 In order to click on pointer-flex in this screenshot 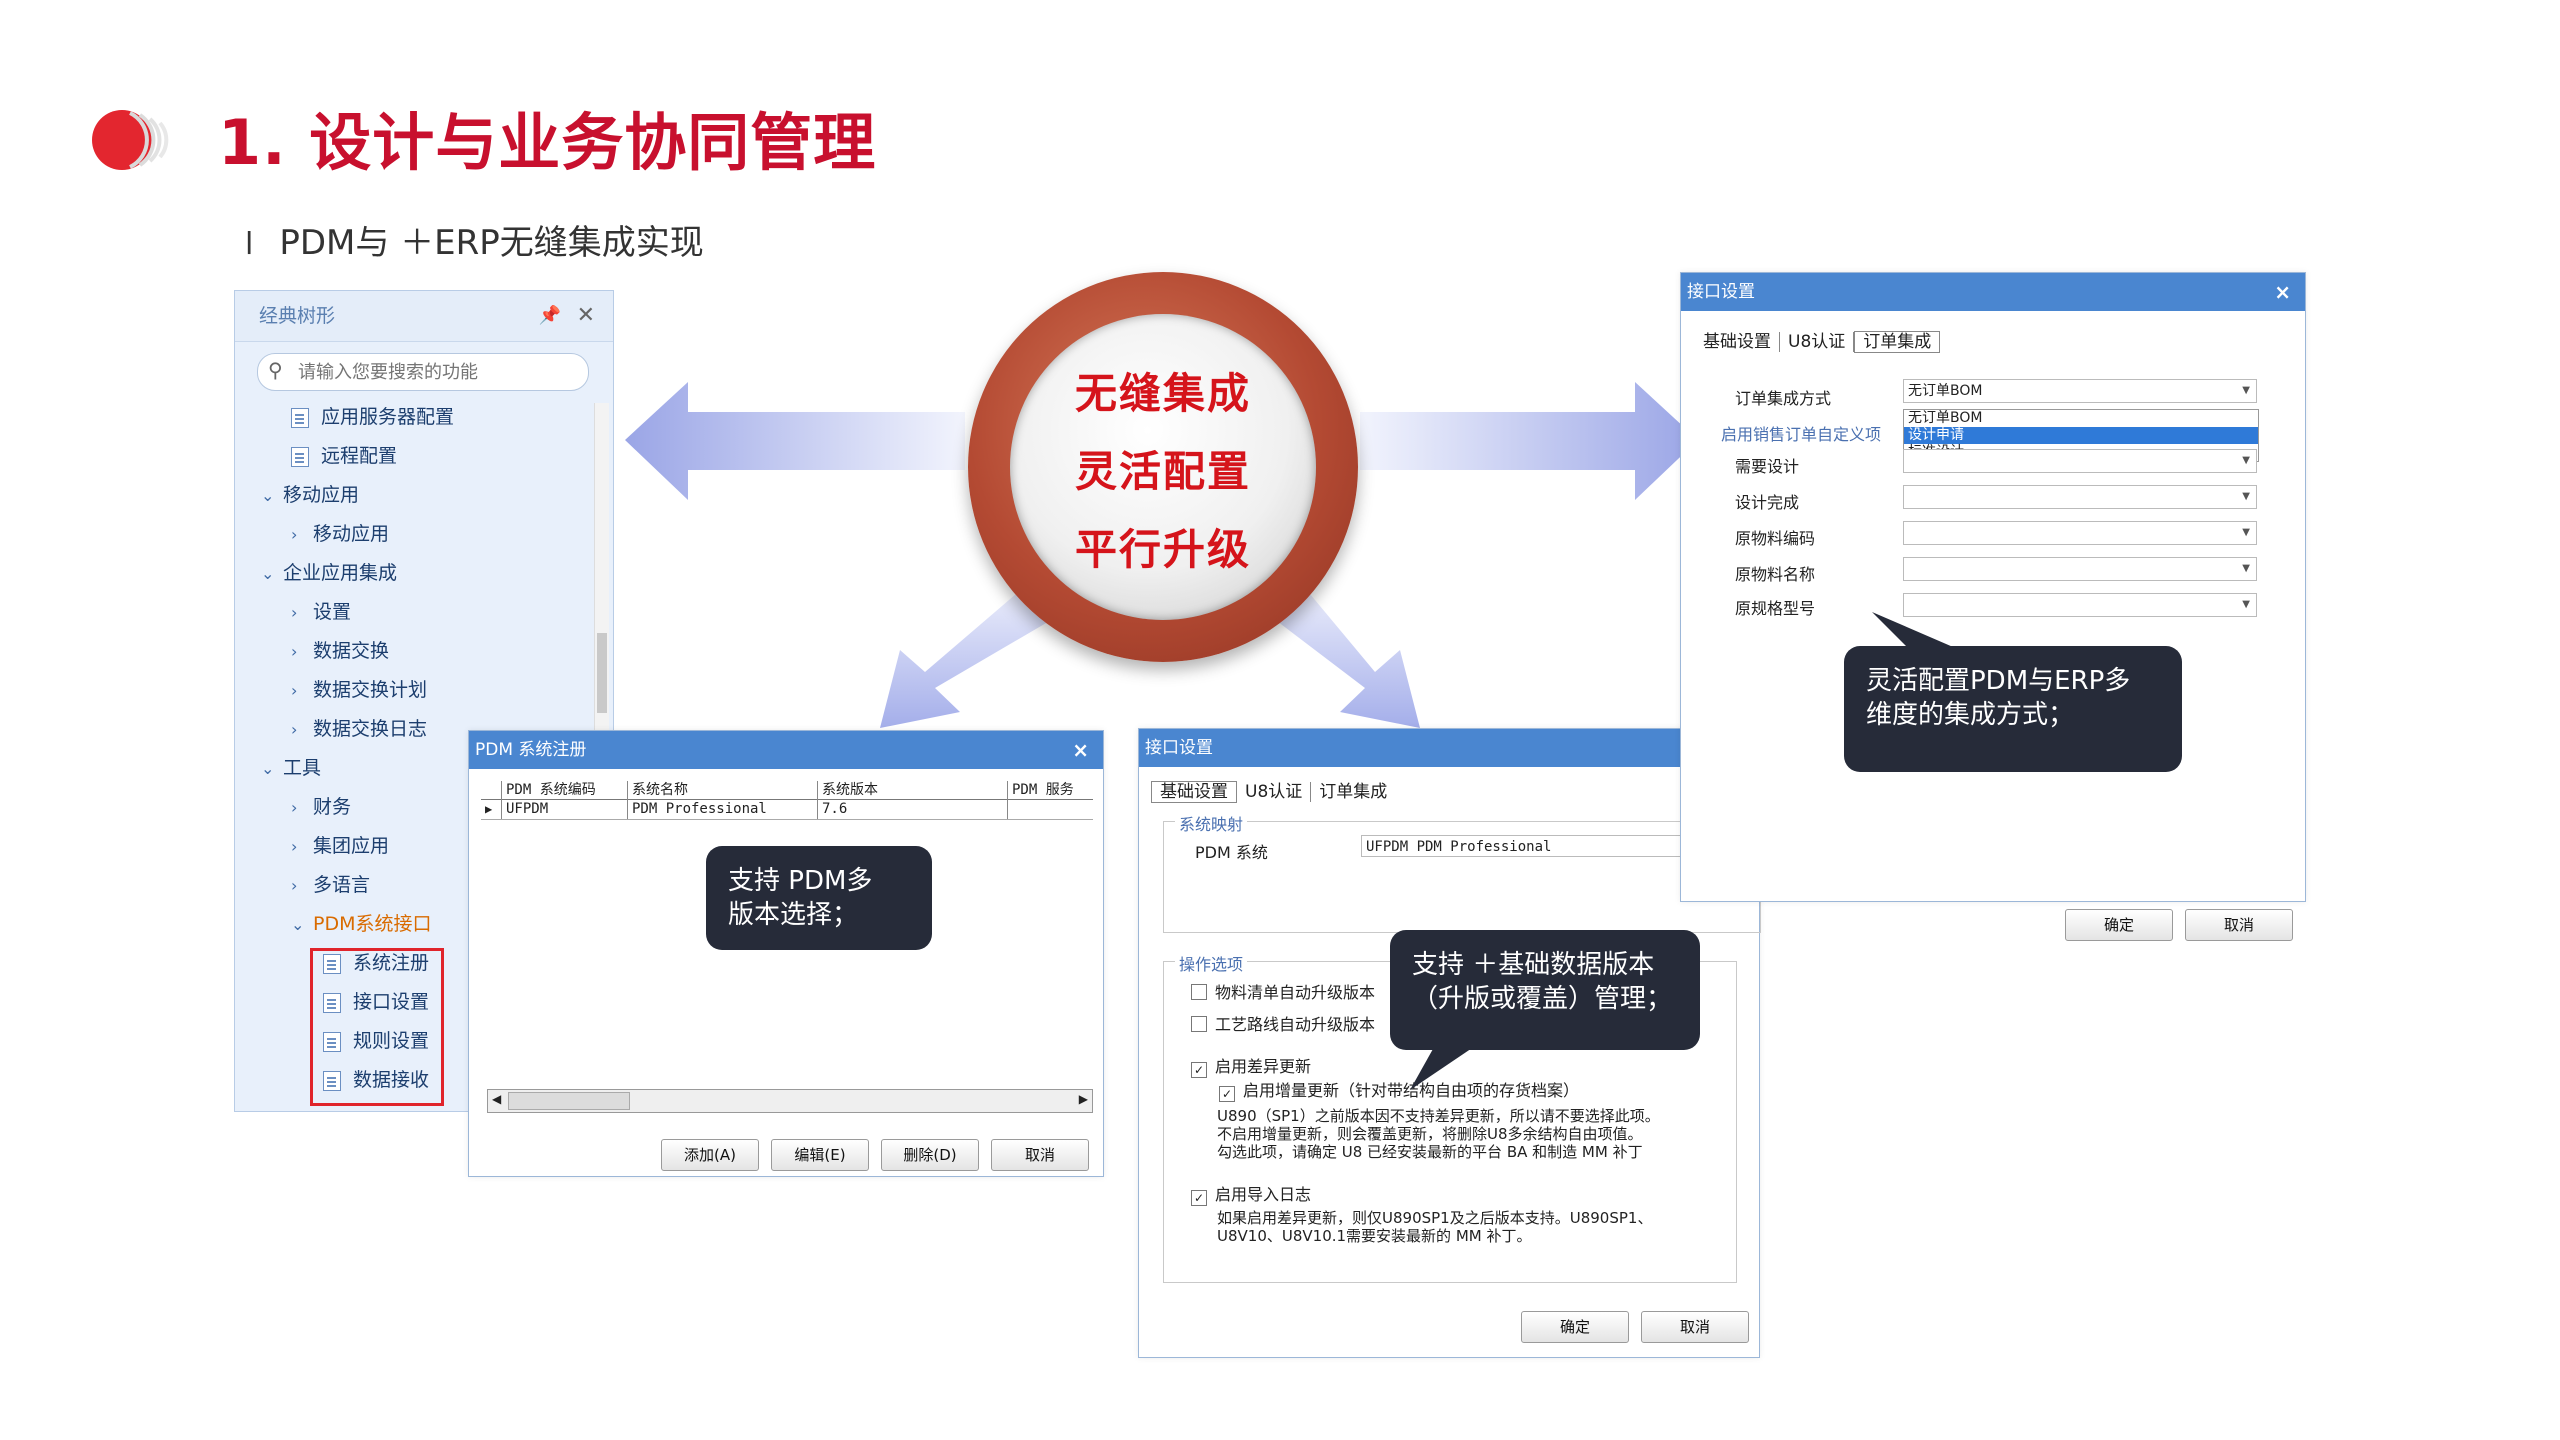, I will do `click(1916, 631)`.